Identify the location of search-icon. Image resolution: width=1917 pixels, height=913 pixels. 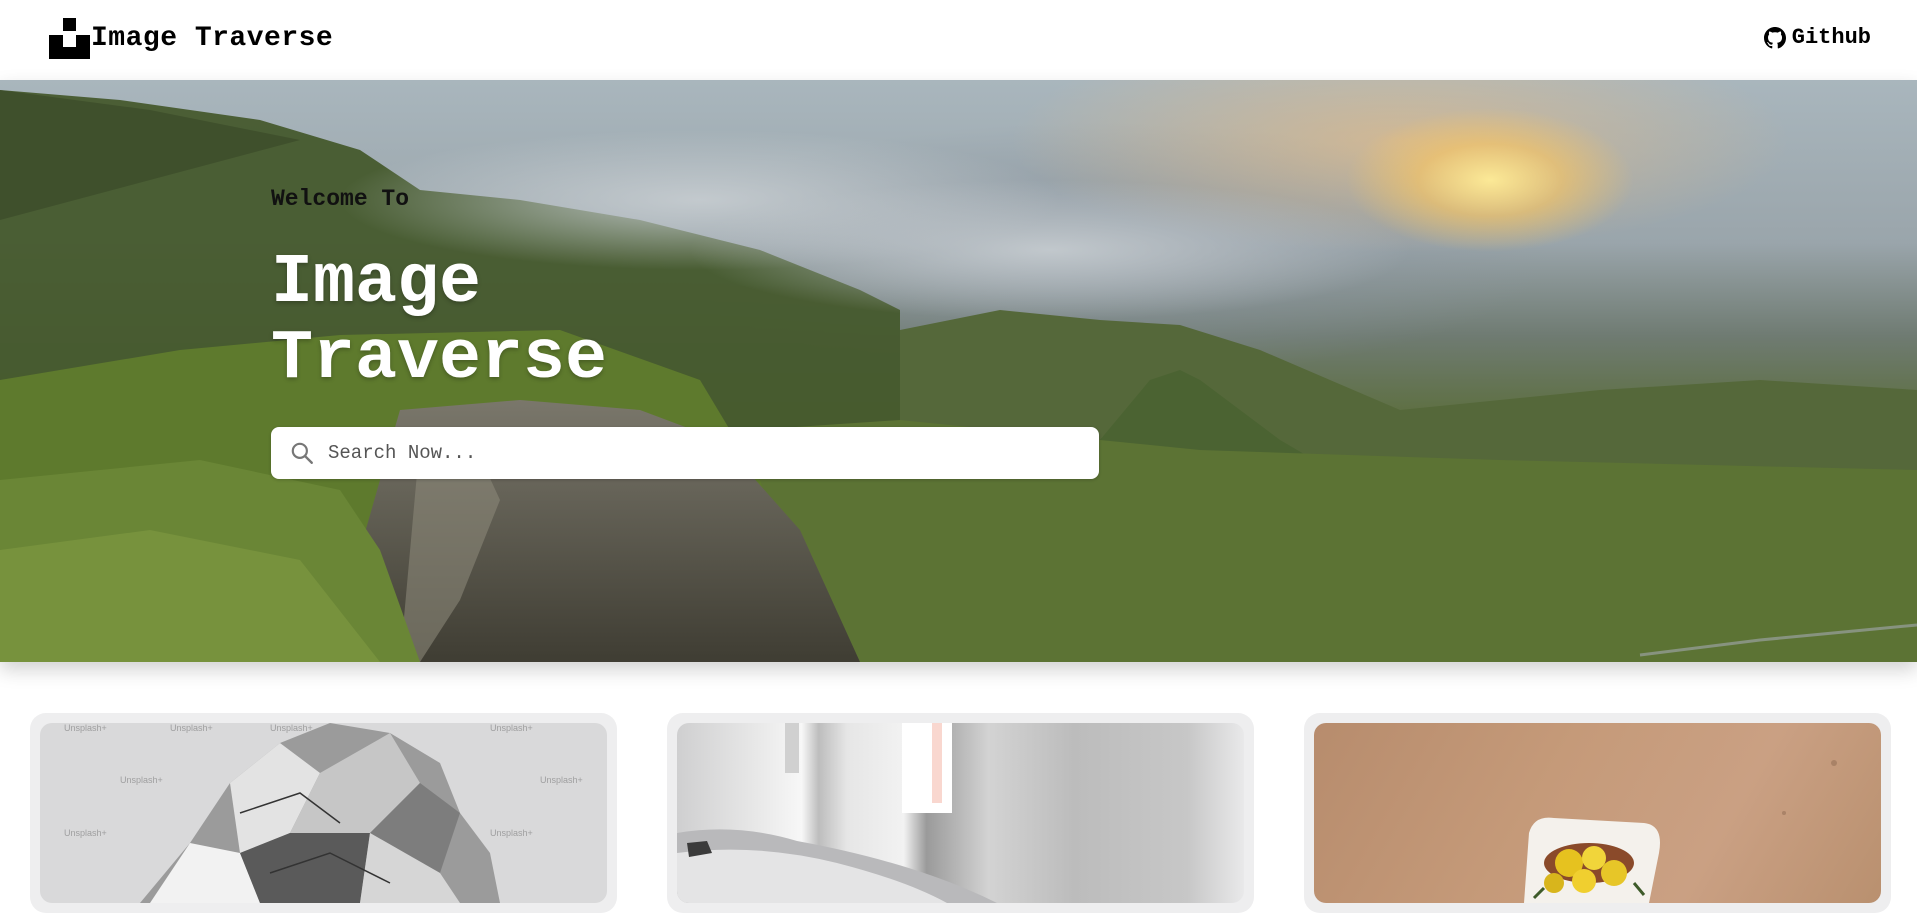
(302, 453).